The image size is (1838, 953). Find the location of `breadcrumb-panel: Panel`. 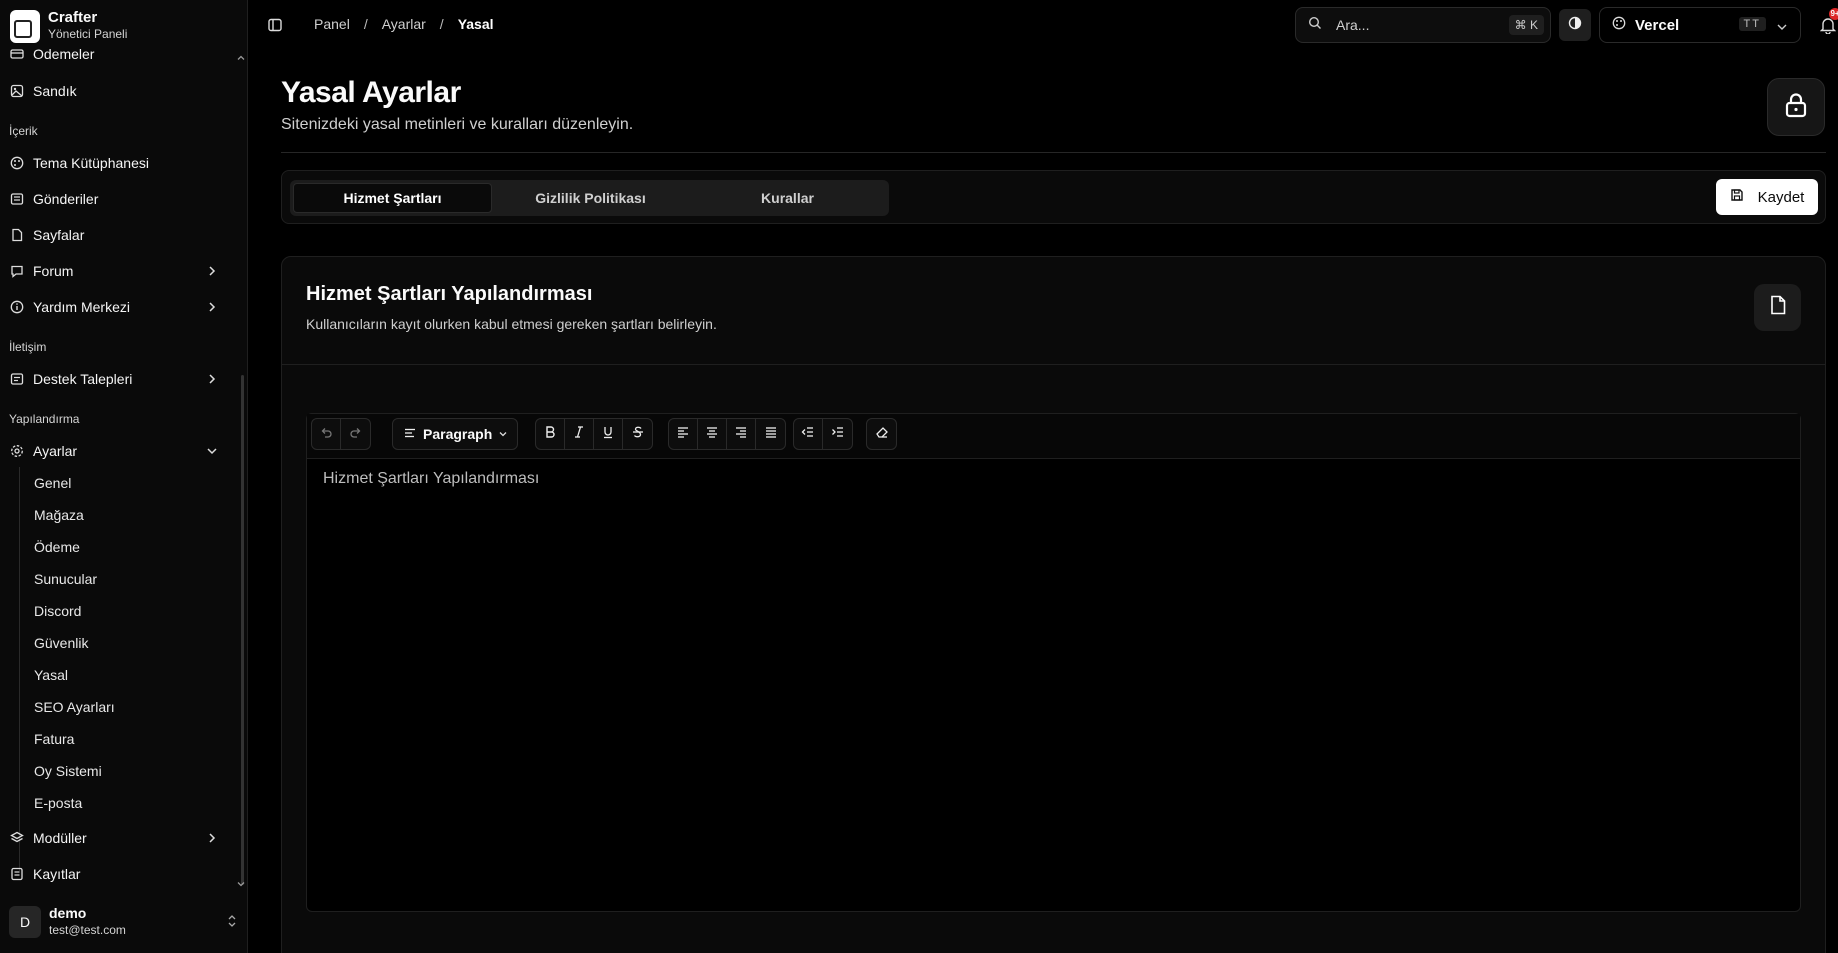

breadcrumb-panel: Panel is located at coordinates (332, 24).